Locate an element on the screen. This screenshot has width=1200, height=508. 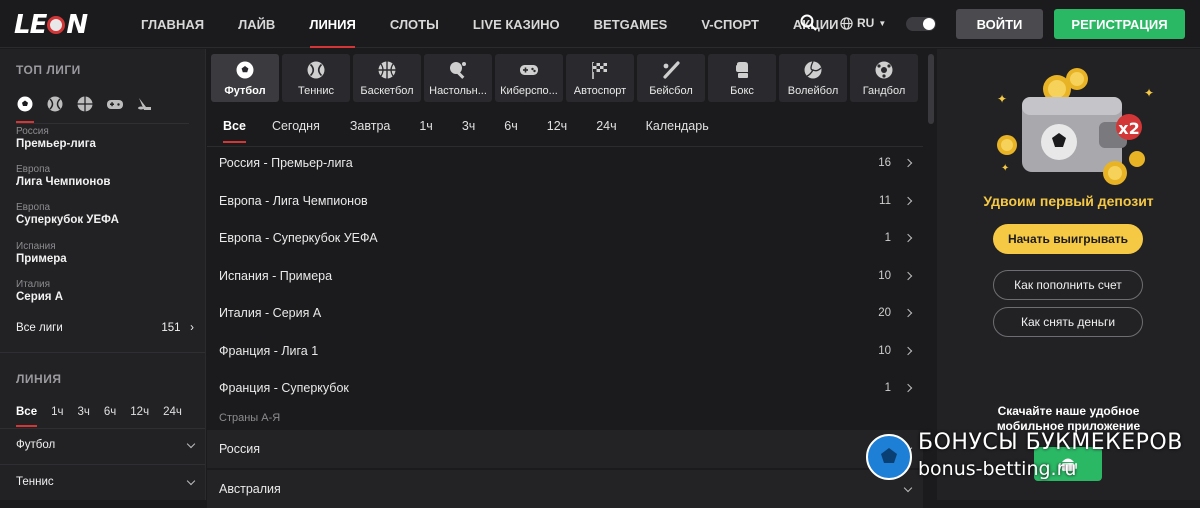
sport-tab-basketball: Баскетбол is located at coordinates (387, 78).